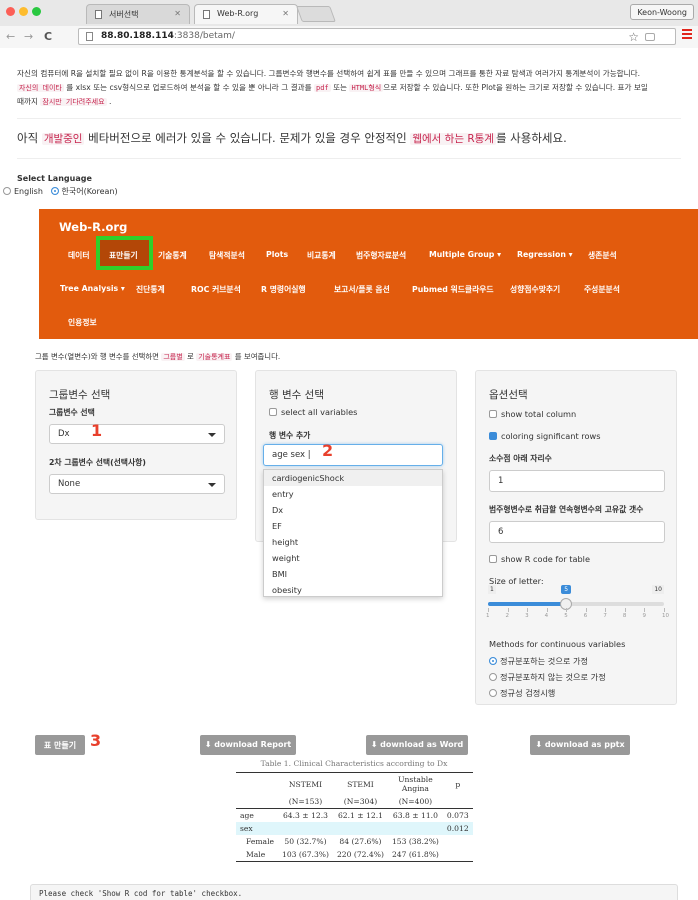 This screenshot has height=900, width=698. I want to click on forward-arrow-icon: →, so click(28, 36).